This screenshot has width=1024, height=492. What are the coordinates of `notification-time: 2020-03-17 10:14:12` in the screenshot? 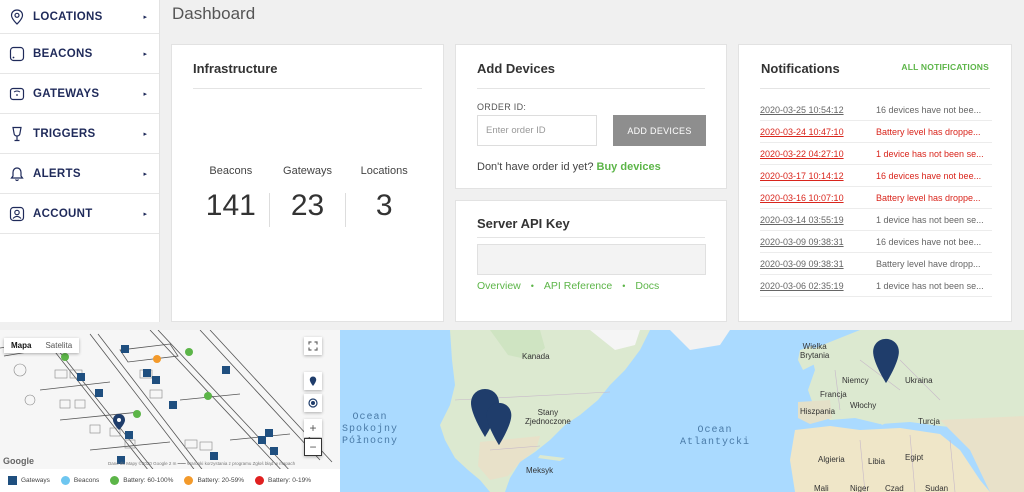 It's located at (818, 176).